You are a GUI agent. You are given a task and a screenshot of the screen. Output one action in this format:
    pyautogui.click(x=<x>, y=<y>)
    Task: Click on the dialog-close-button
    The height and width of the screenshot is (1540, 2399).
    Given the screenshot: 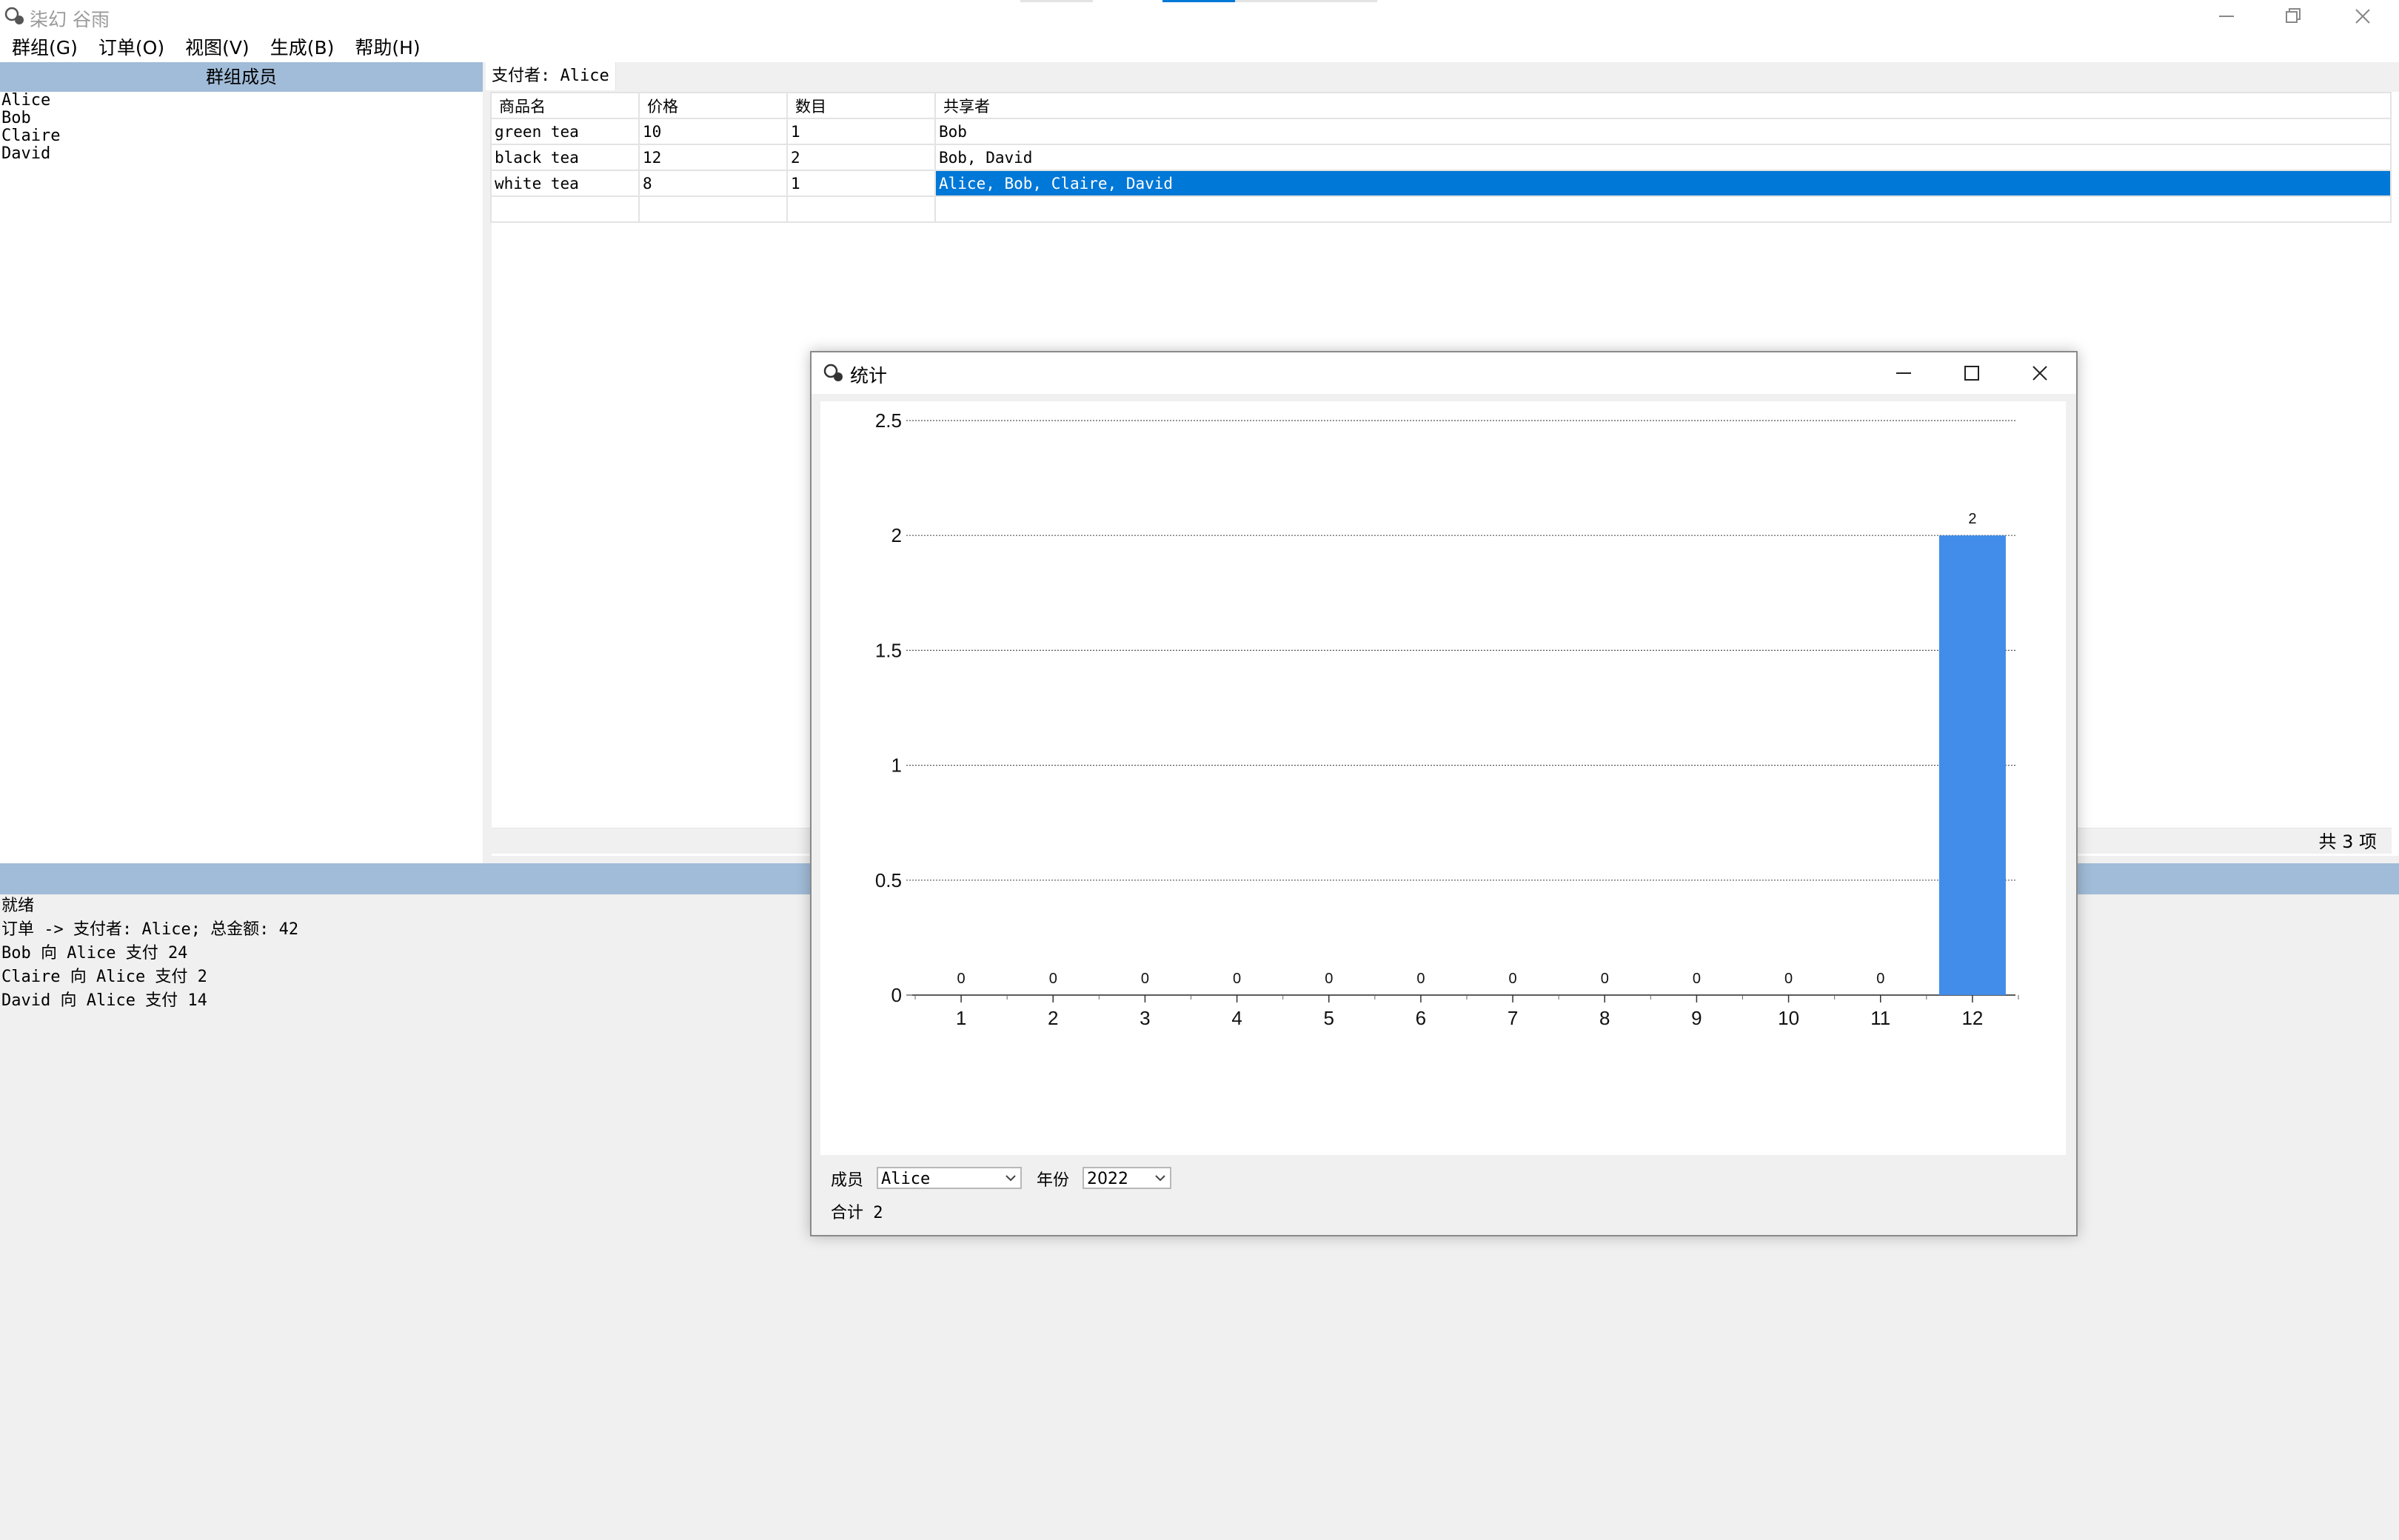 What is the action you would take?
    pyautogui.click(x=2040, y=373)
    